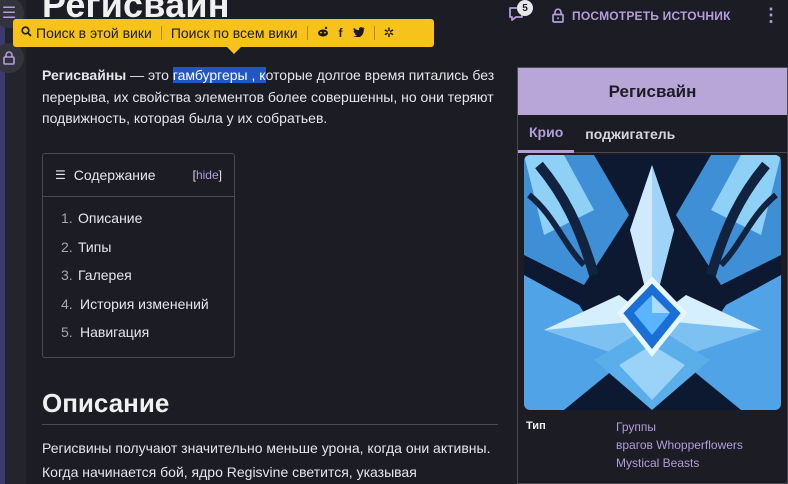  Describe the element at coordinates (679, 463) in the screenshot. I see `type-link-mystical-beasts: Mystical Beasts` at that location.